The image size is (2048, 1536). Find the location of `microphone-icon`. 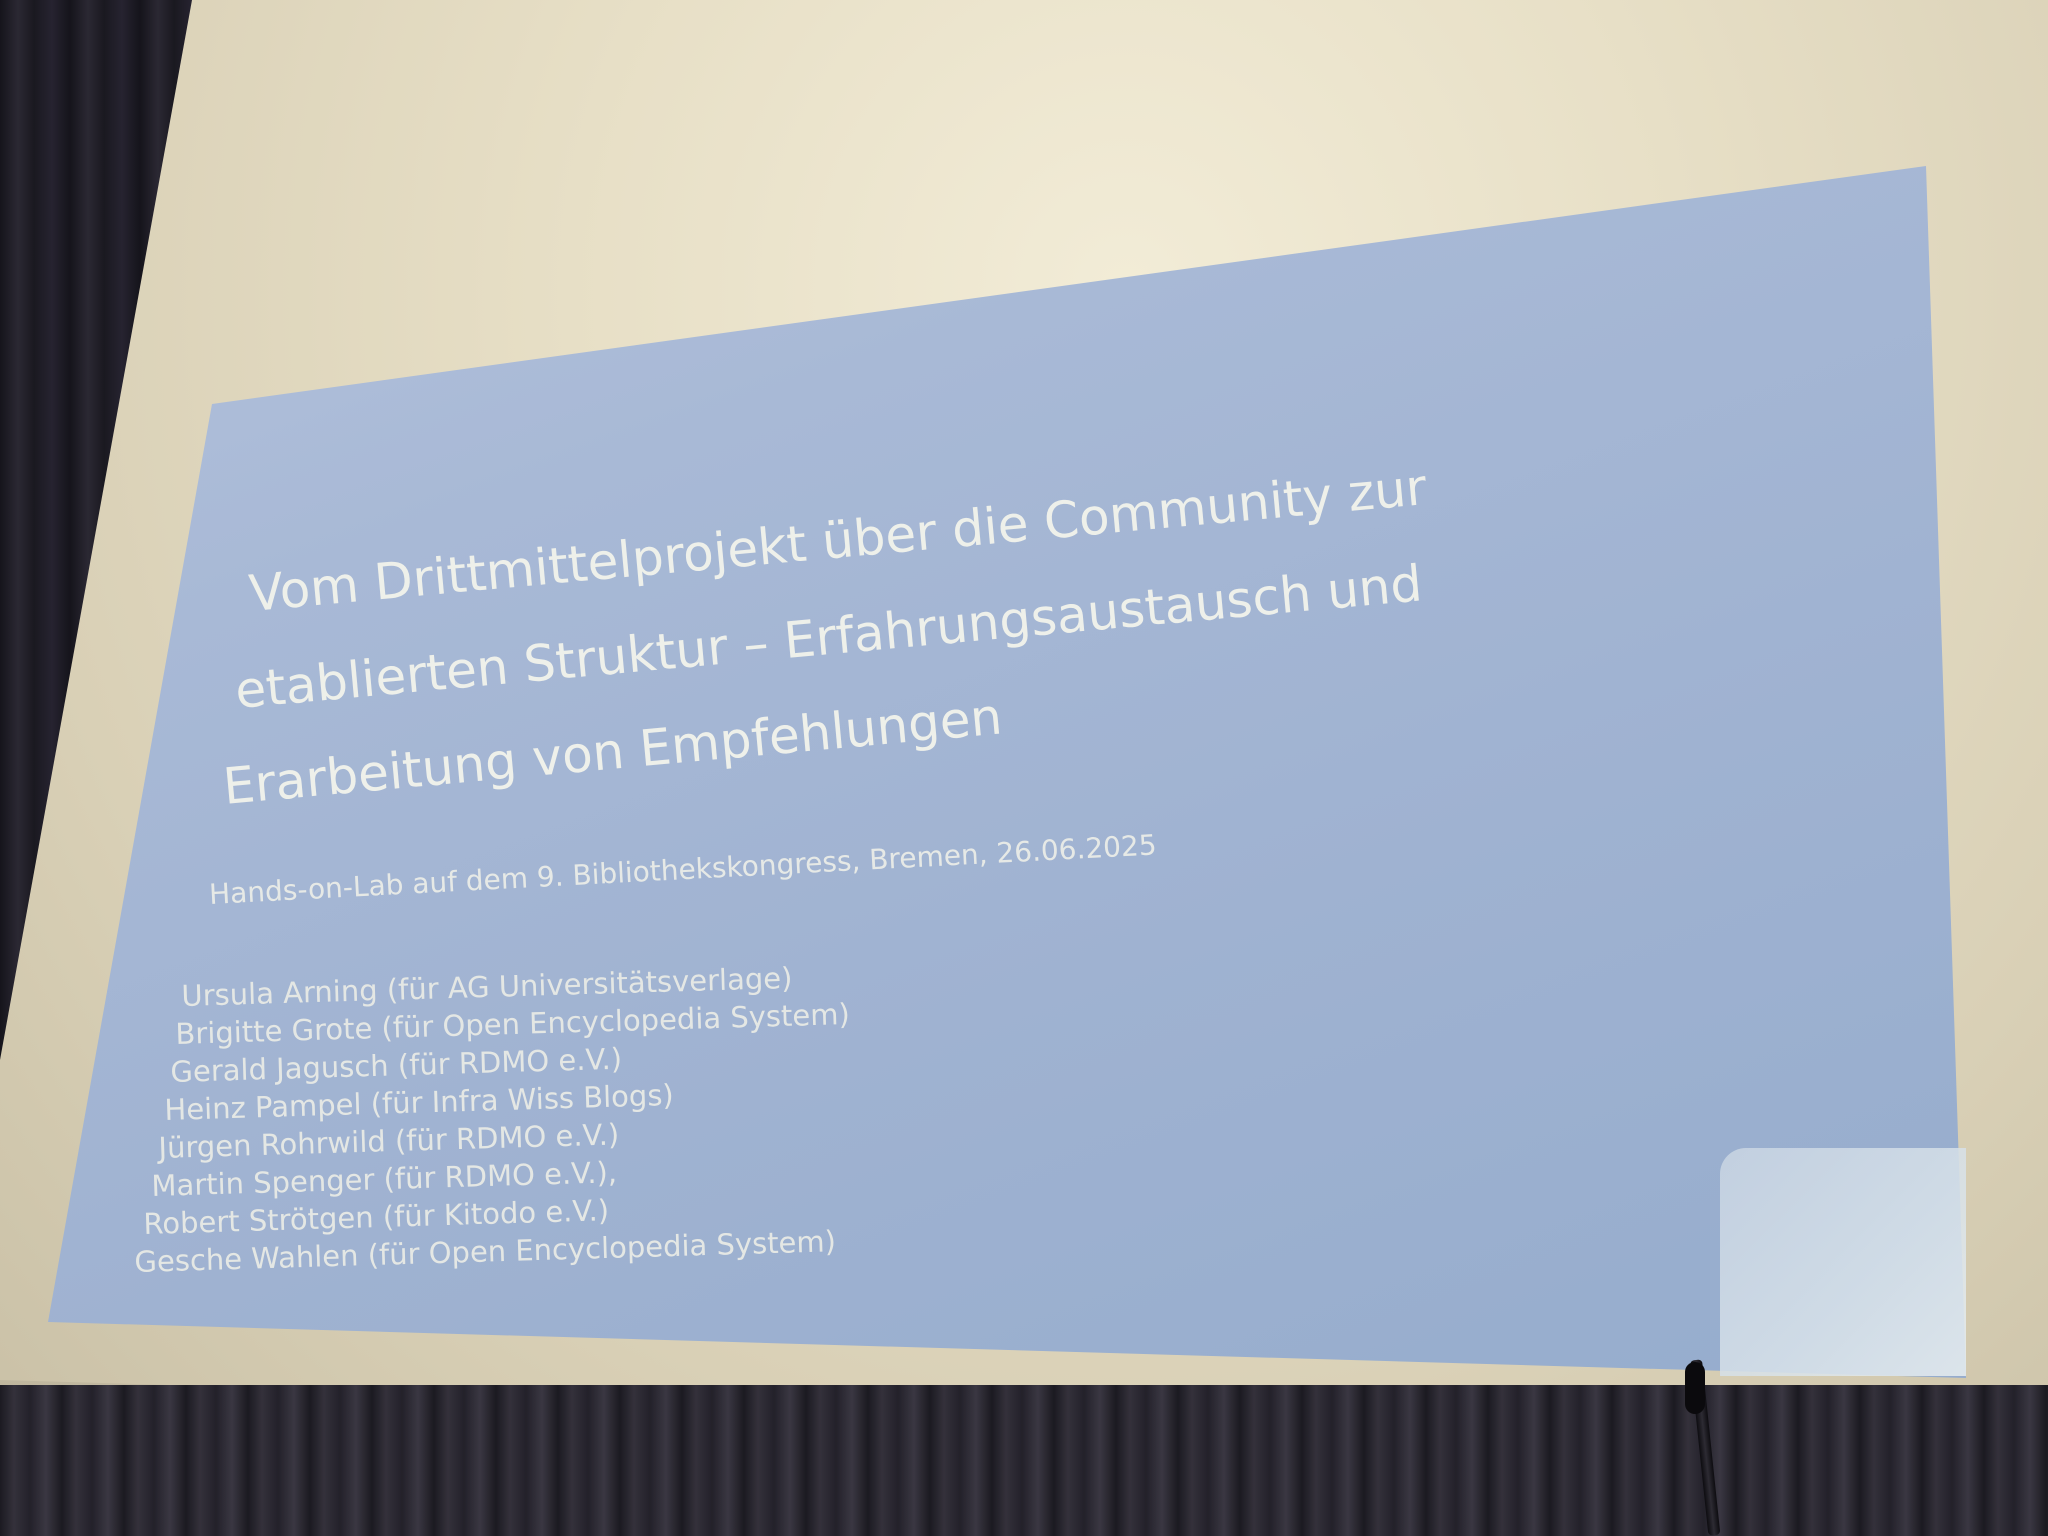

microphone-icon is located at coordinates (1695, 1388).